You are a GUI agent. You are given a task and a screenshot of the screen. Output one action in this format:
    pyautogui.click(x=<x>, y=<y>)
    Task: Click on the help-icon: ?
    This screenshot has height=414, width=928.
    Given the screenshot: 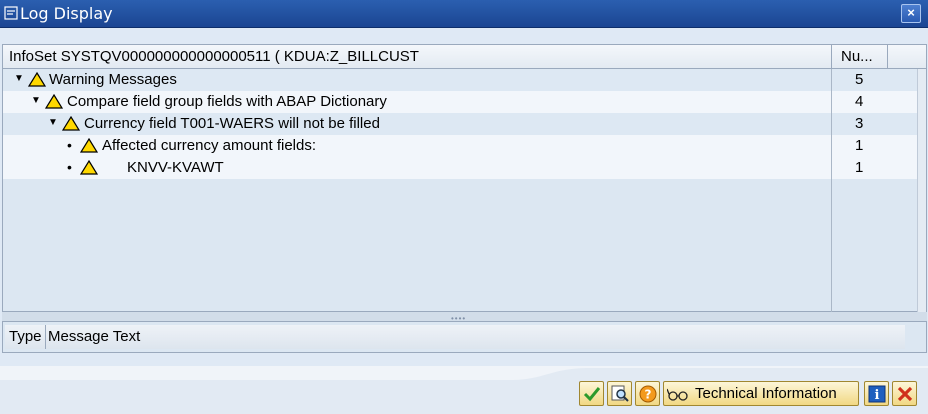 What is the action you would take?
    pyautogui.click(x=648, y=394)
    